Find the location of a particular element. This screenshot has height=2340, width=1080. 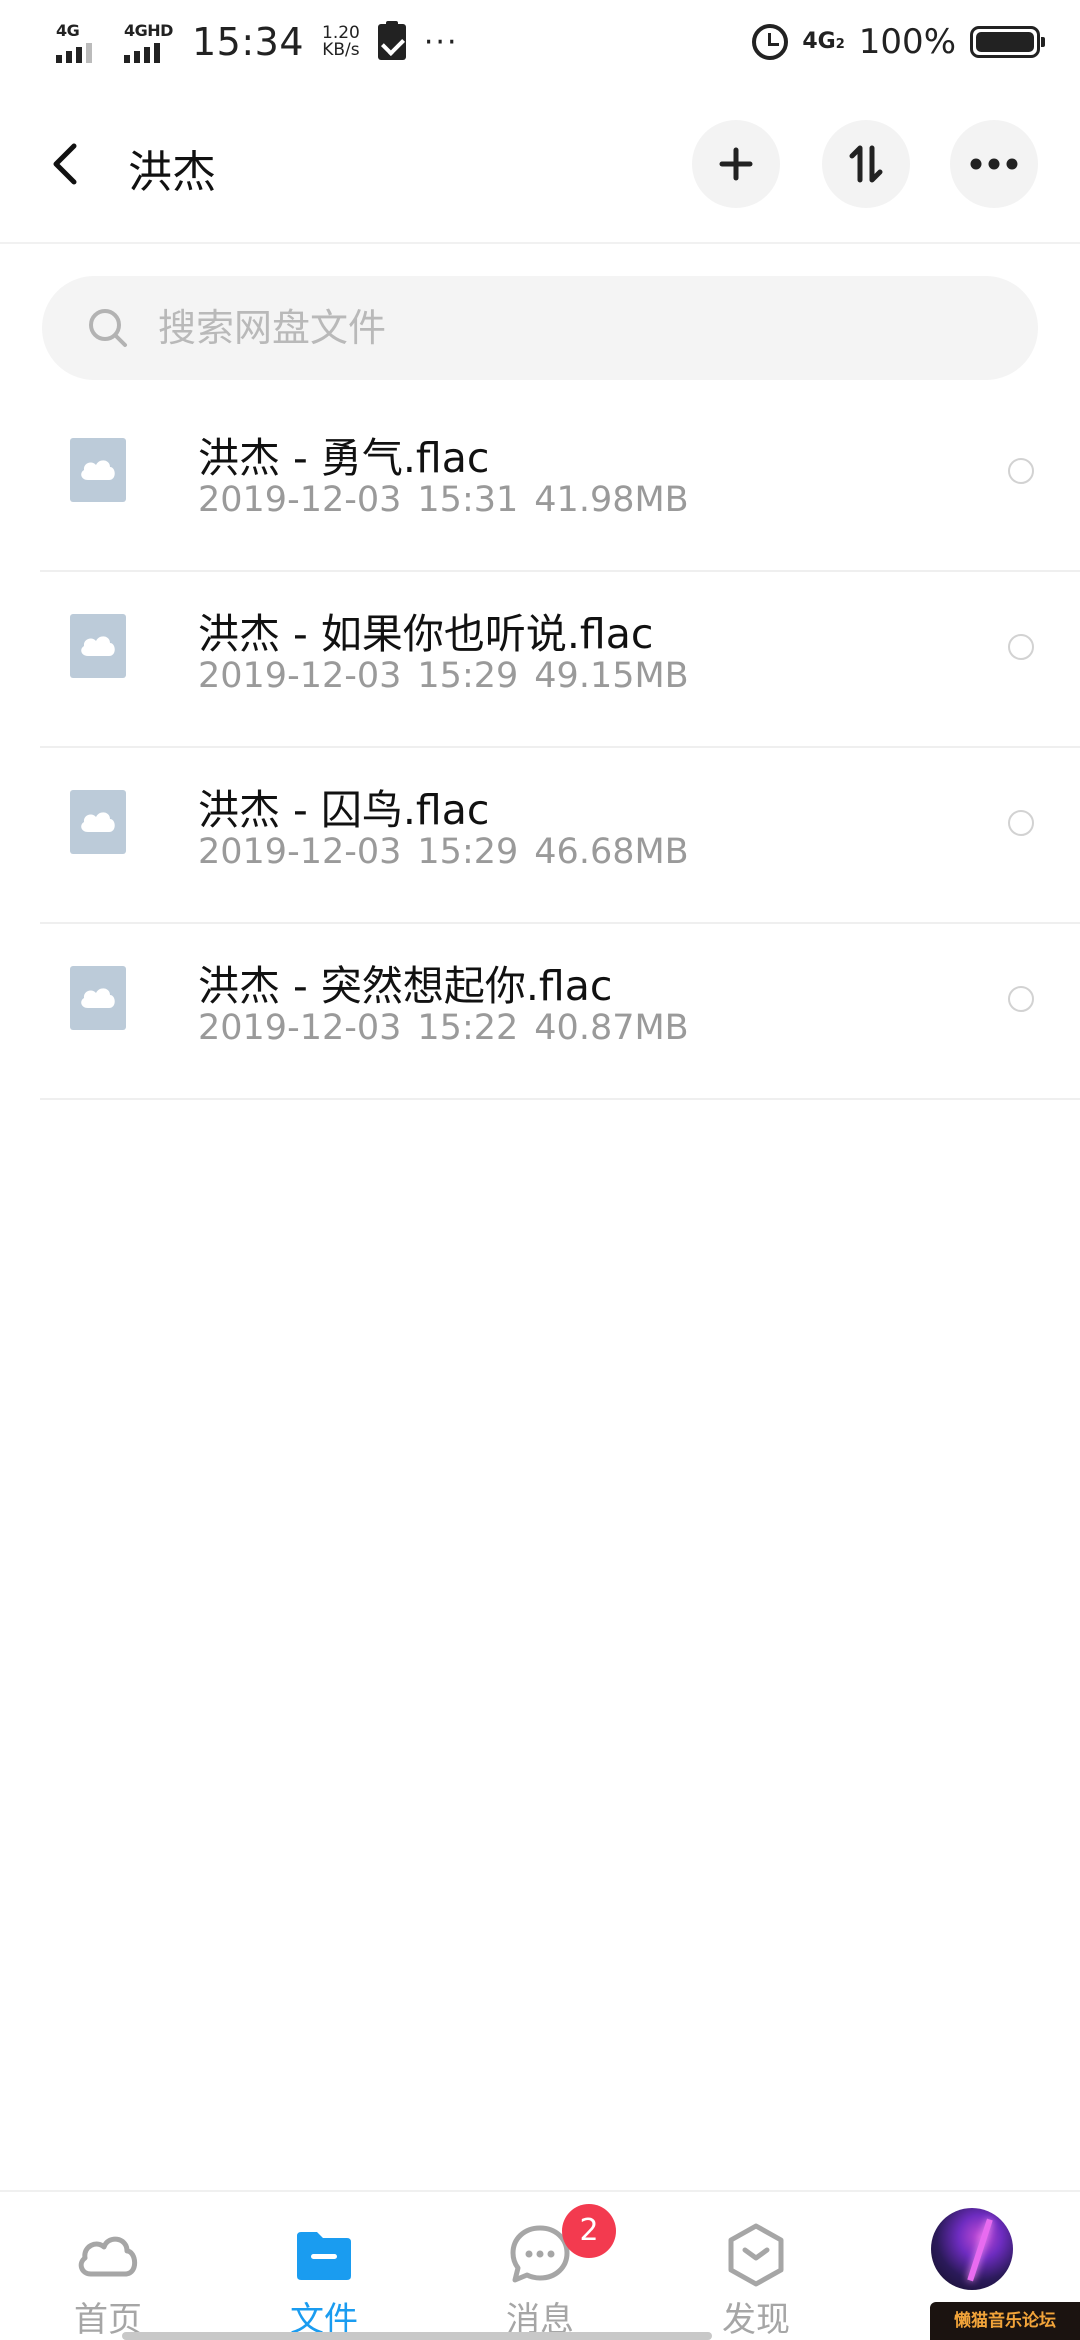

bottom-nav: 首页 文件 2 消息 发现 懒猫音乐论坛 is located at coordinates (540, 2265).